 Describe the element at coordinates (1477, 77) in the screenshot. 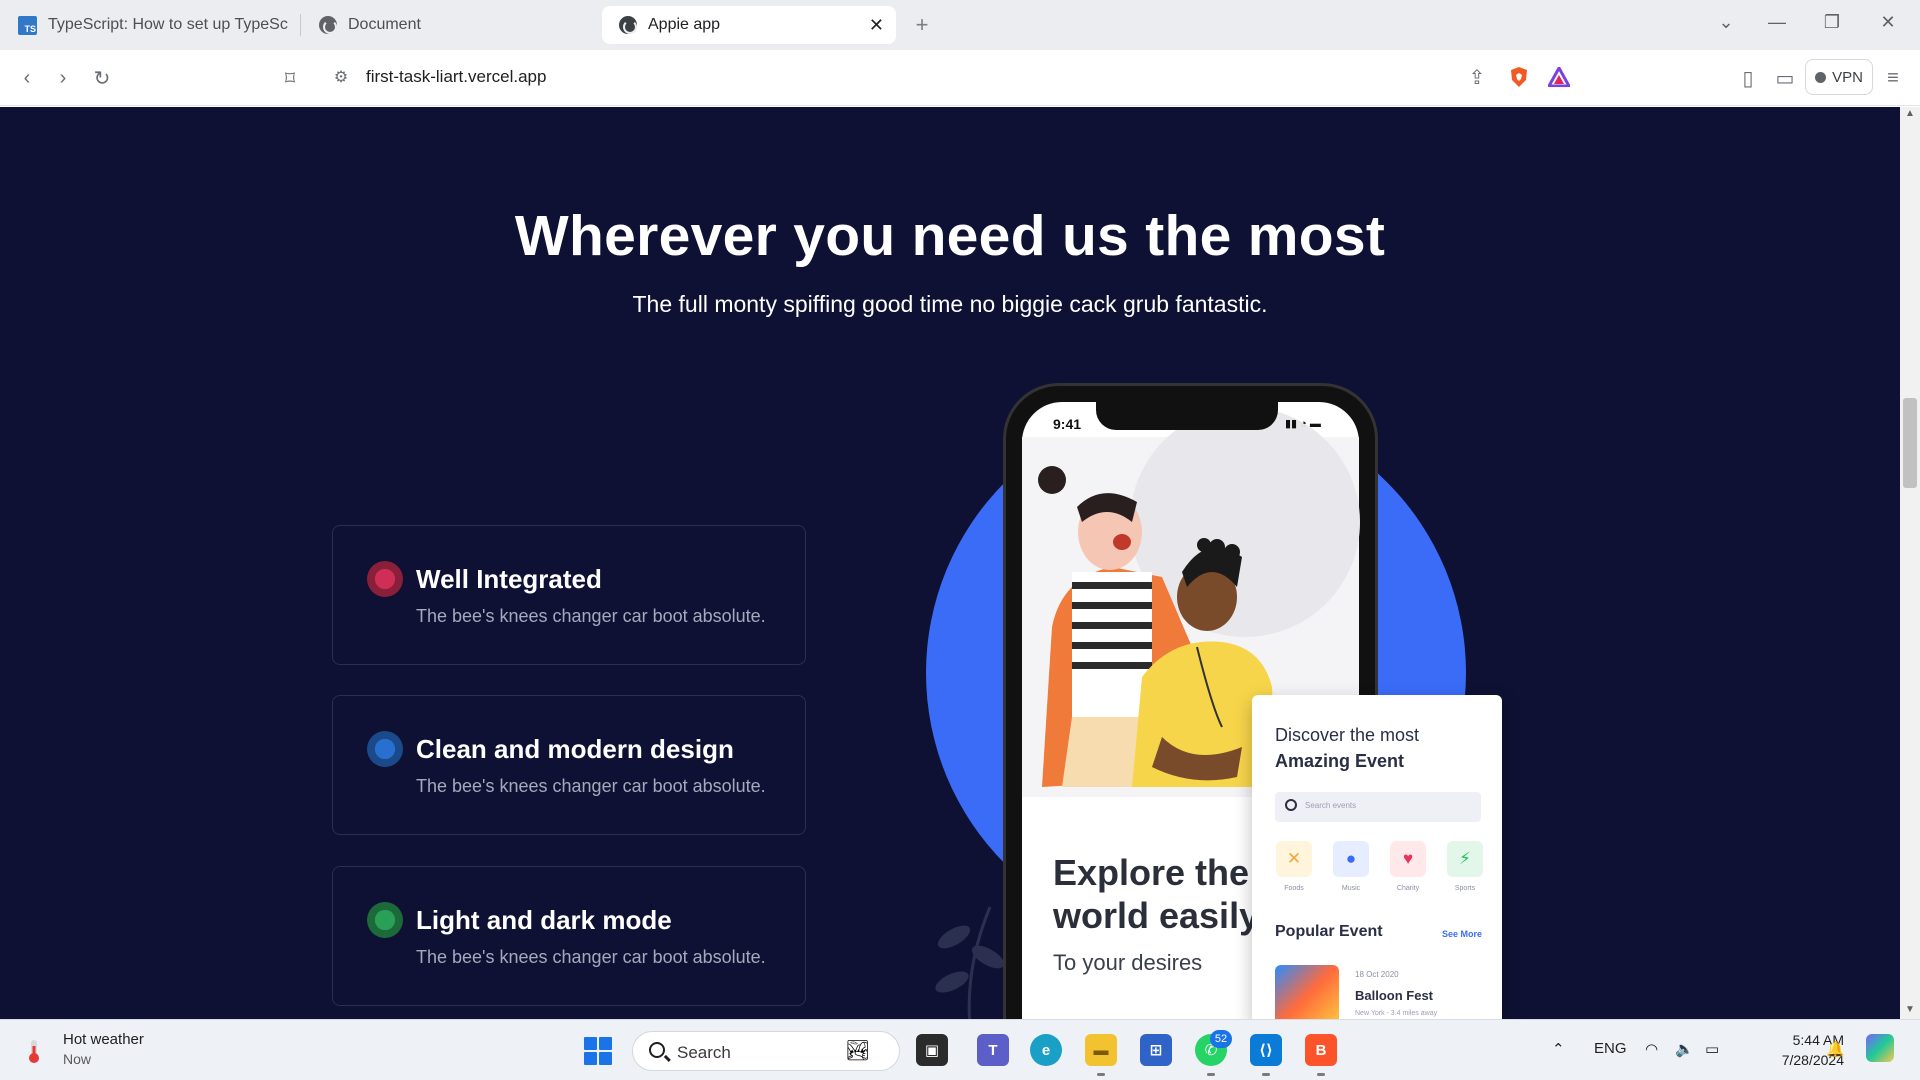

I see `share-icon: ⇪` at that location.